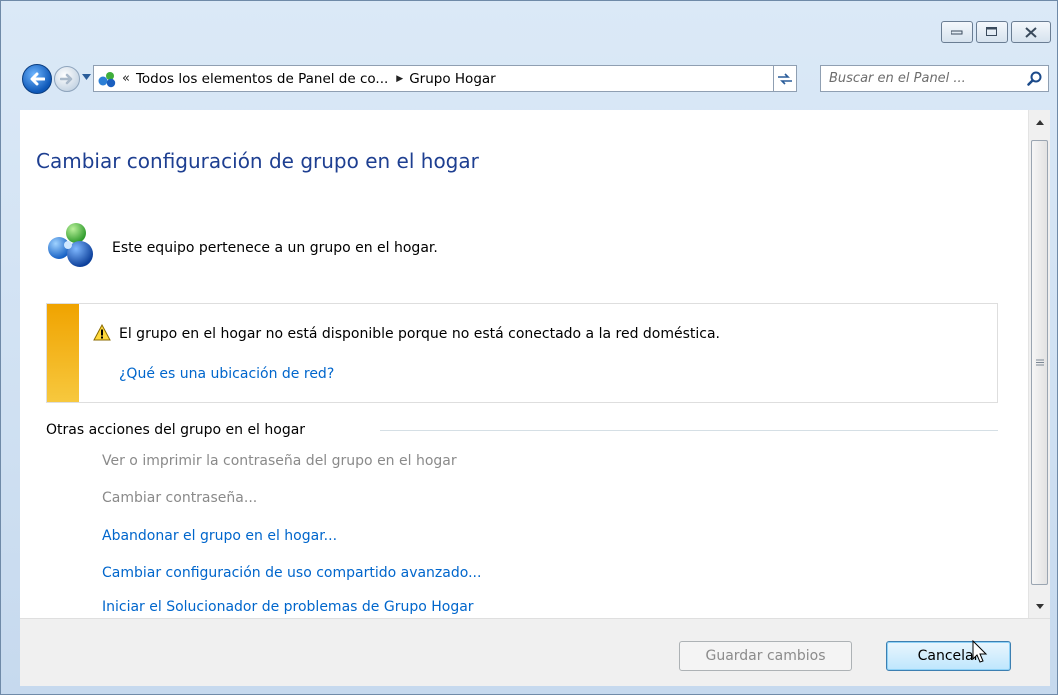  I want to click on warning-icon, so click(102, 332).